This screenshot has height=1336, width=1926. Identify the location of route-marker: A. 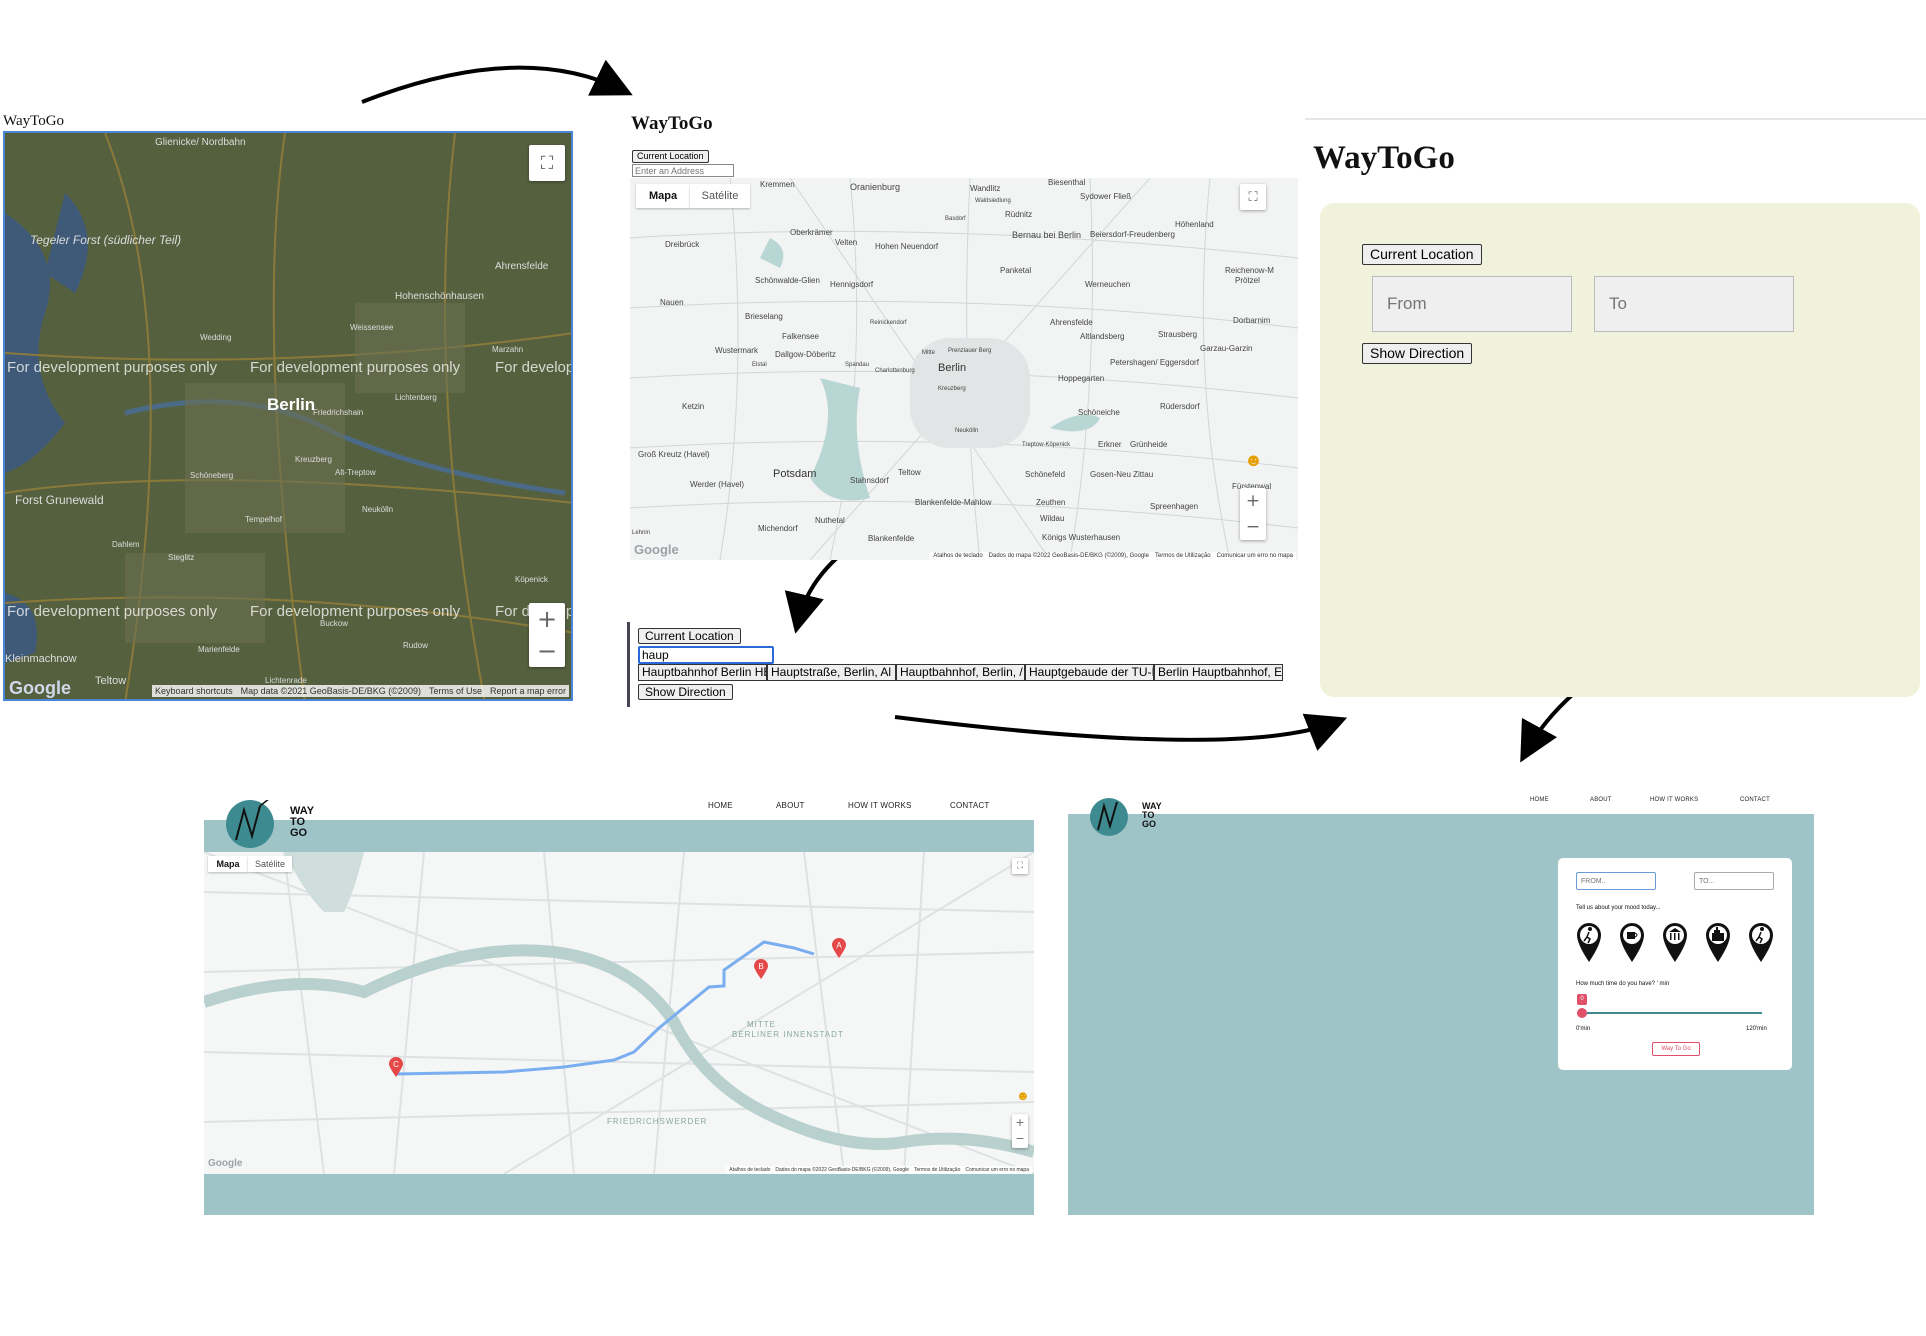
(839, 950).